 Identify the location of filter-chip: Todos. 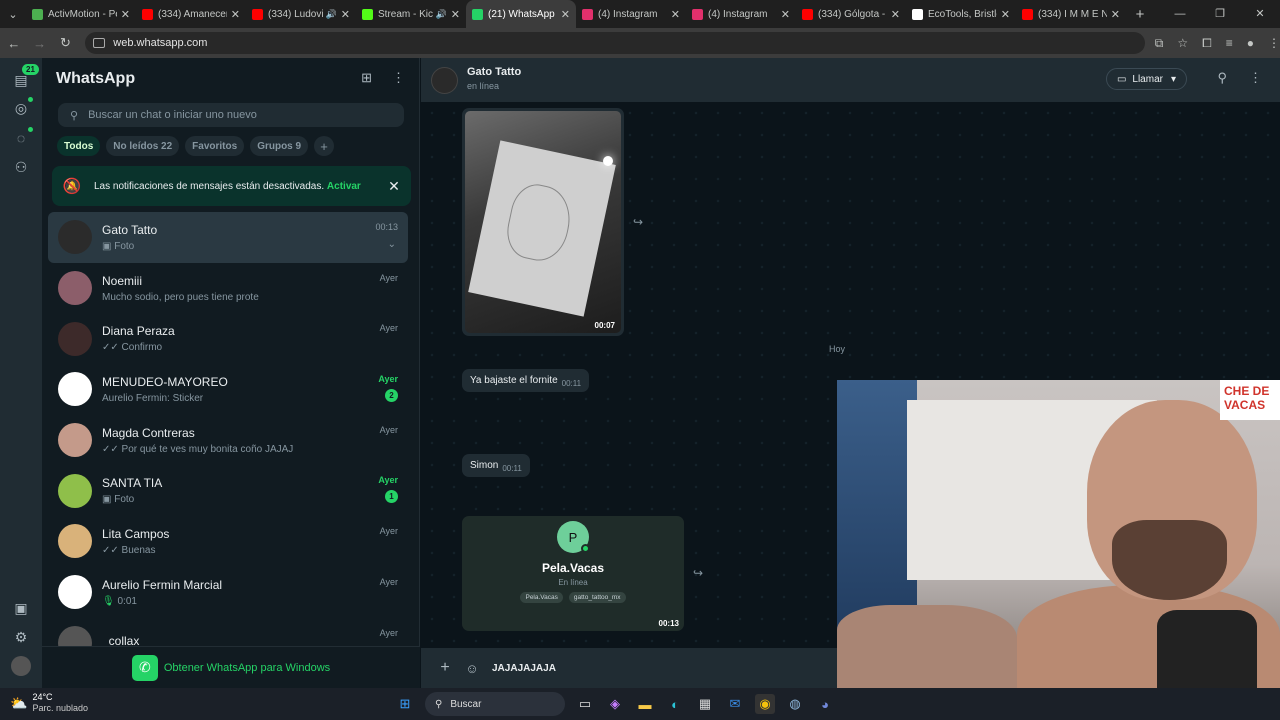
(79, 146).